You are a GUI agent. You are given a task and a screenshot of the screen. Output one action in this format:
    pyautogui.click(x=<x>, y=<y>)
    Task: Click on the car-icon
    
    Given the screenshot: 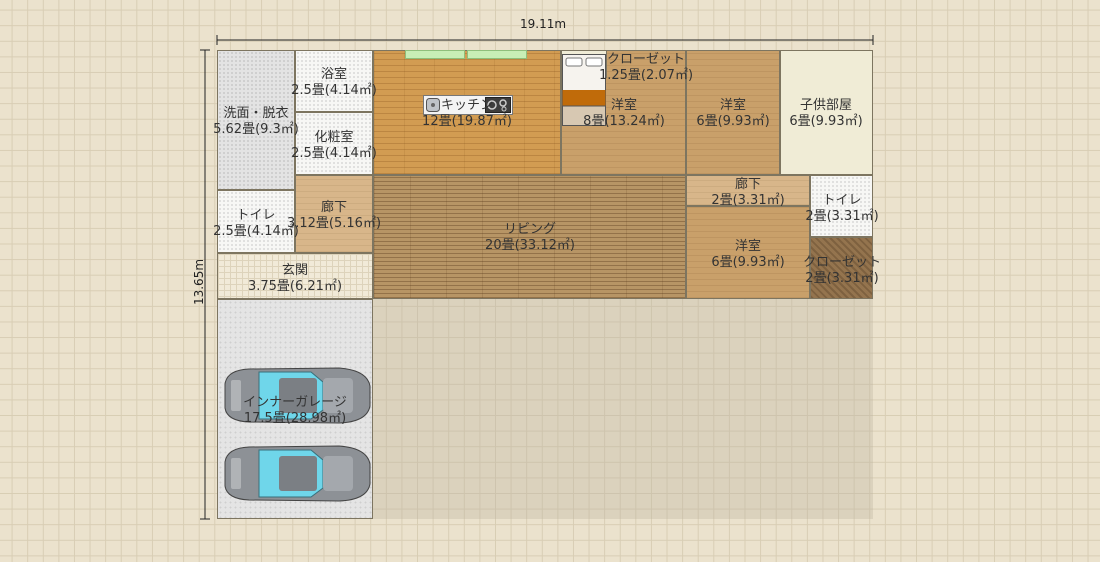 What is the action you would take?
    pyautogui.click(x=297, y=473)
    